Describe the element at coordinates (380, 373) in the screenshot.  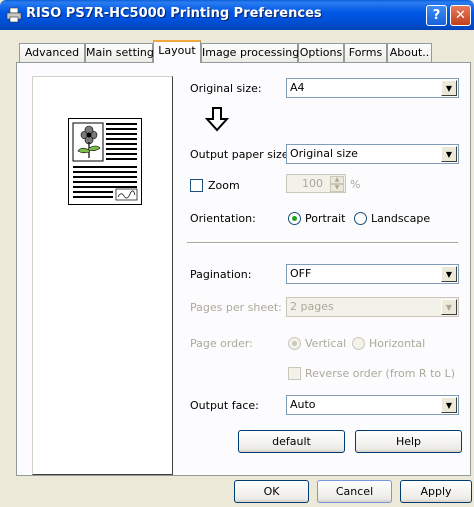
I see `reverse-order-label: Reverse order (from R to L)` at that location.